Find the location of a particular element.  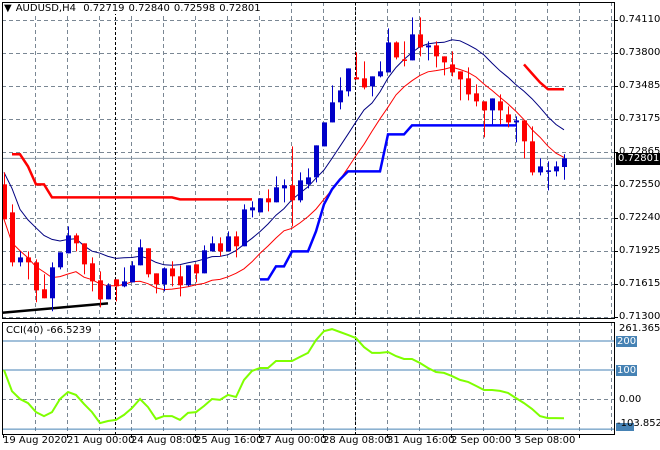

cci-title: CCI(40) -66.5239 is located at coordinates (49, 330).